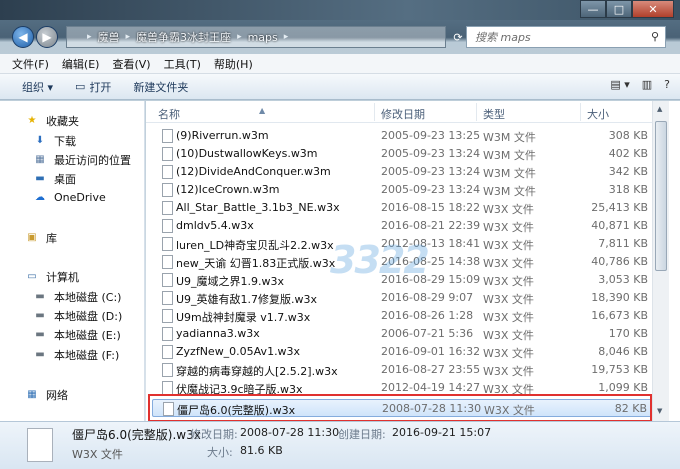 Image resolution: width=680 pixels, height=469 pixels. What do you see at coordinates (340, 64) in the screenshot?
I see `menu-bar: 文件(F) 编辑(E) 查看(V) 工具(T) 帮助(H)` at bounding box center [340, 64].